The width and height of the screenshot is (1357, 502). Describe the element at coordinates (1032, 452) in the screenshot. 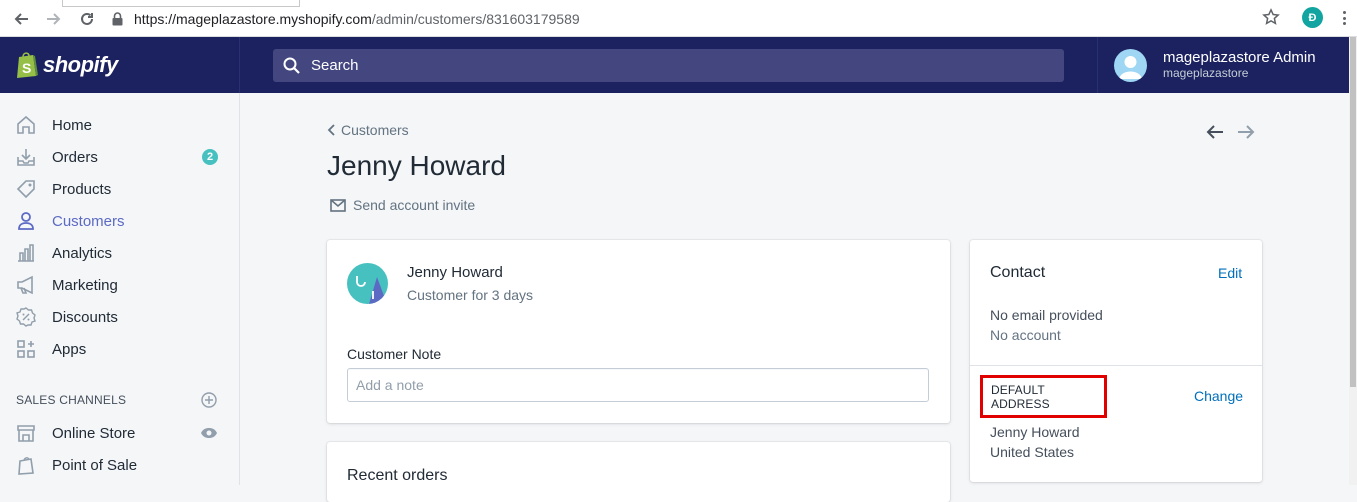

I see `address-country: United States` at that location.